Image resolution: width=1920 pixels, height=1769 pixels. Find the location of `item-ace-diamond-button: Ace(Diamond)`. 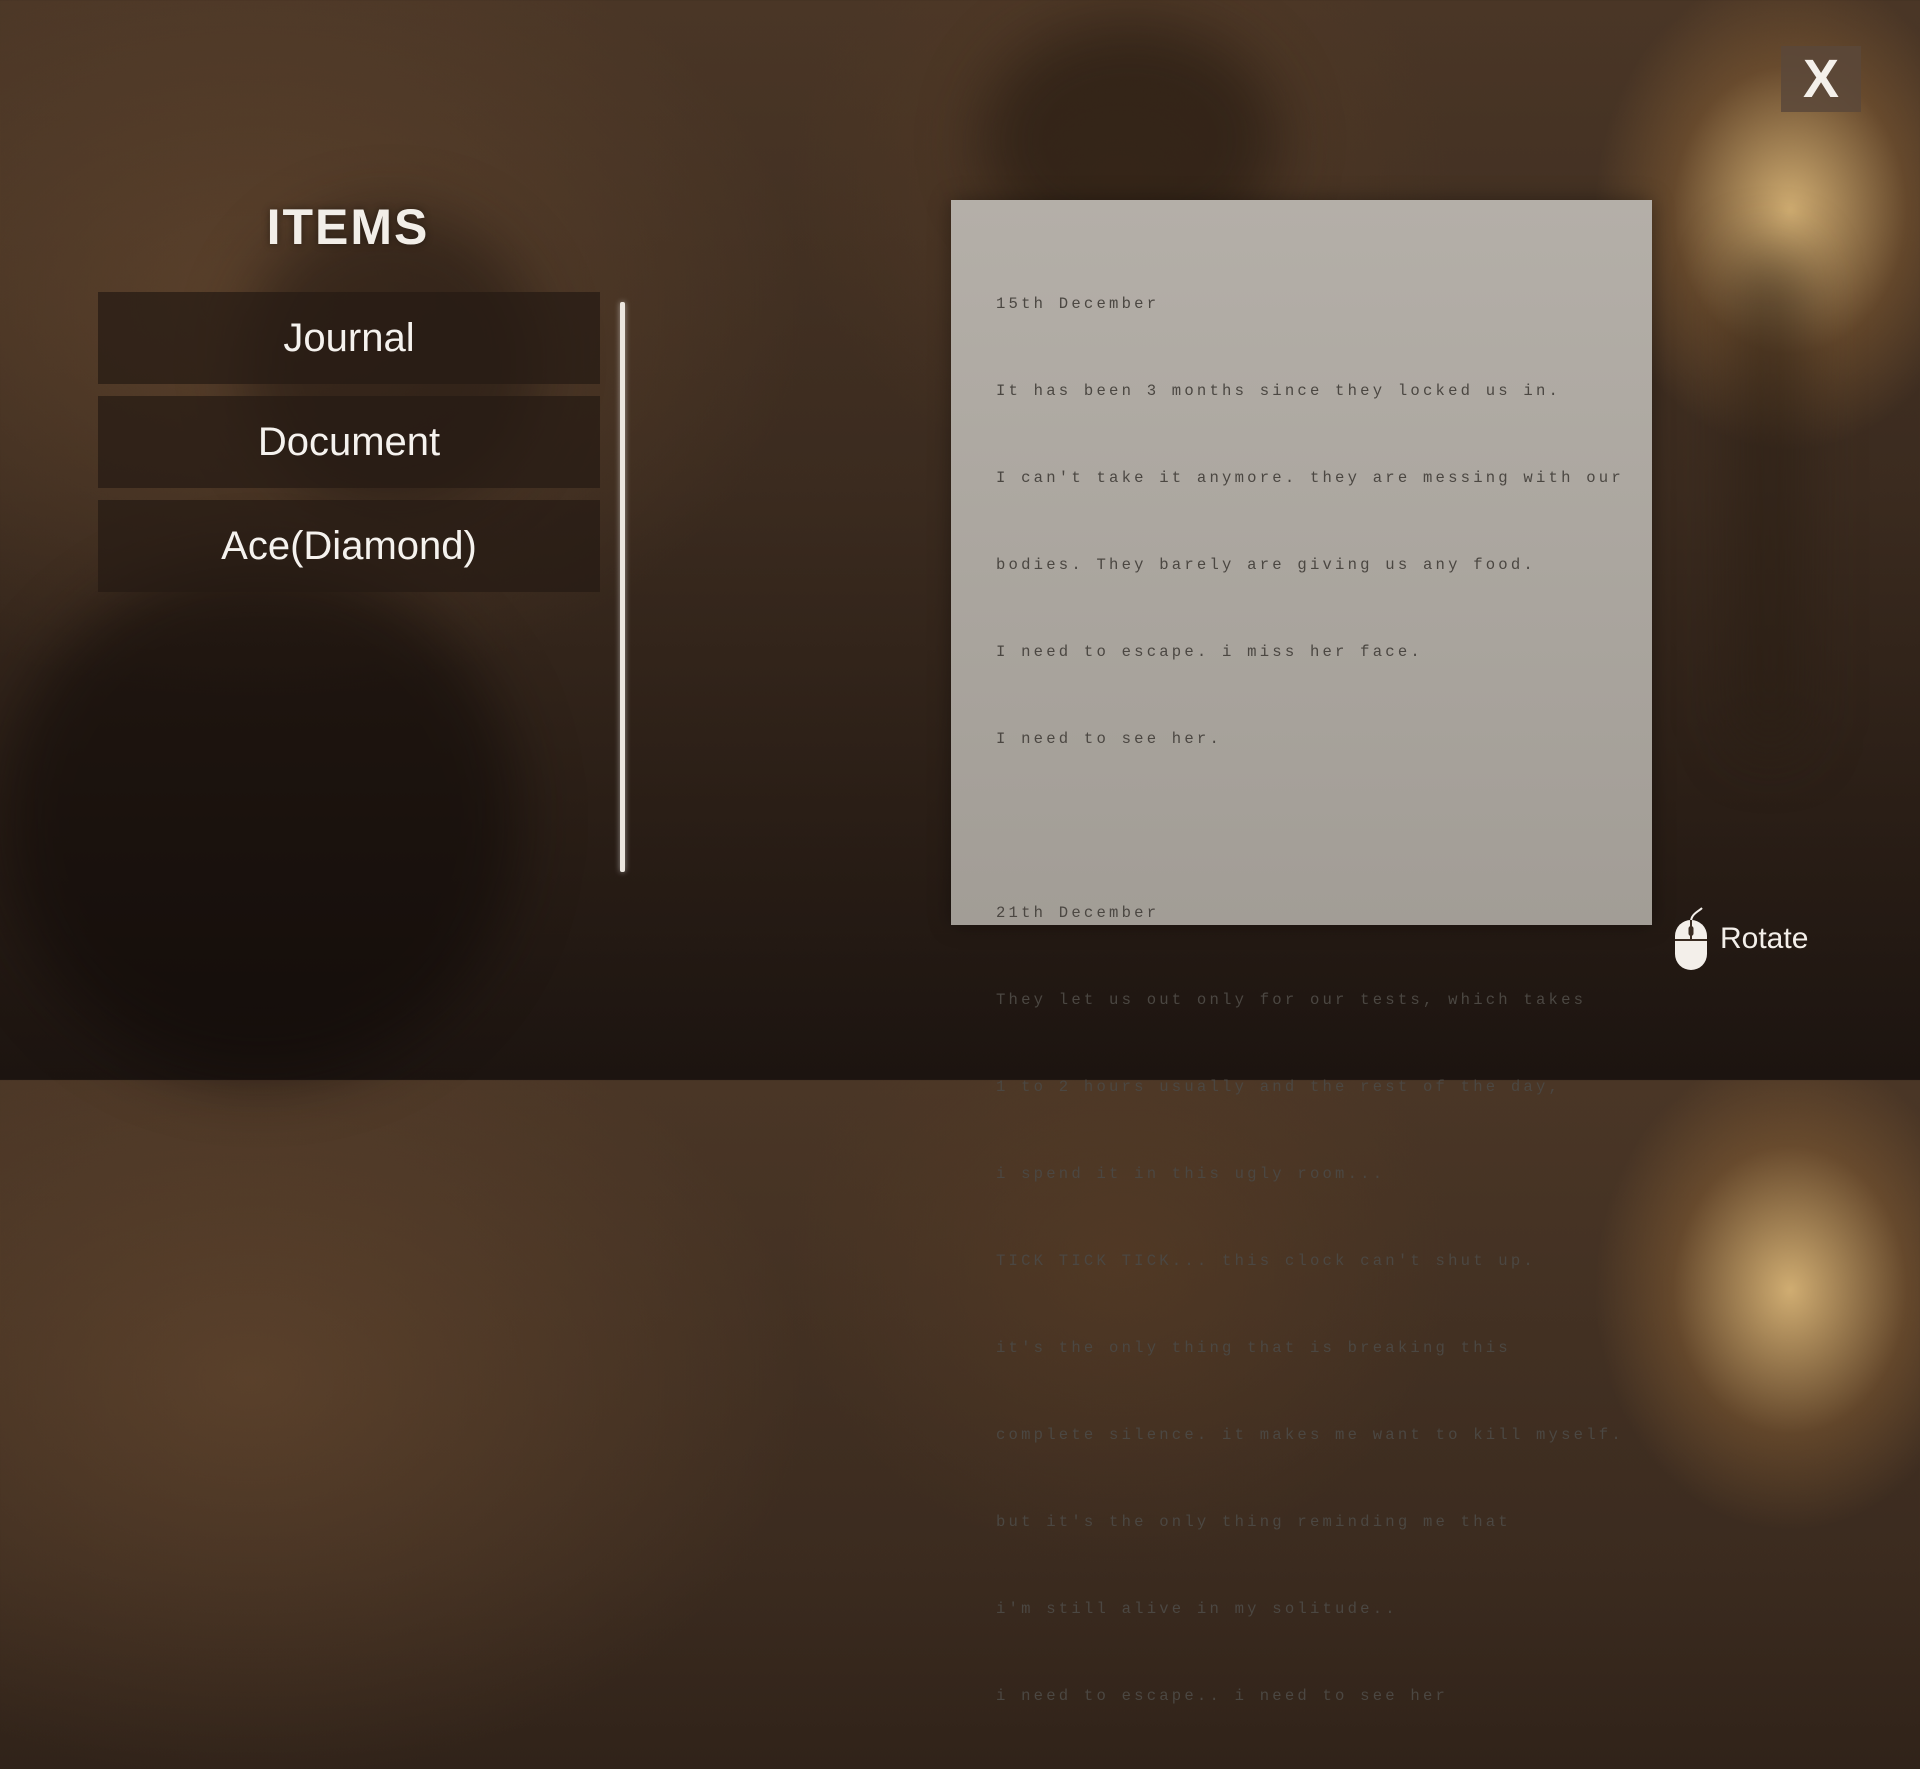

item-ace-diamond-button: Ace(Diamond) is located at coordinates (349, 546).